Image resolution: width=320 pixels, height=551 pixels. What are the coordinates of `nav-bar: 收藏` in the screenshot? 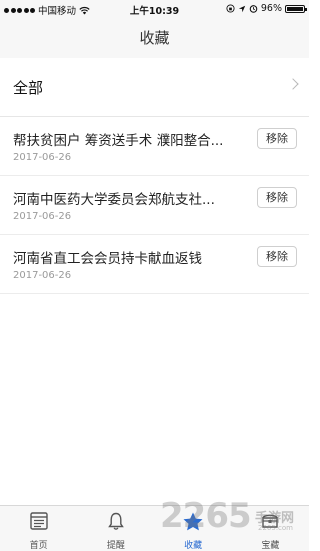 It's located at (154, 38).